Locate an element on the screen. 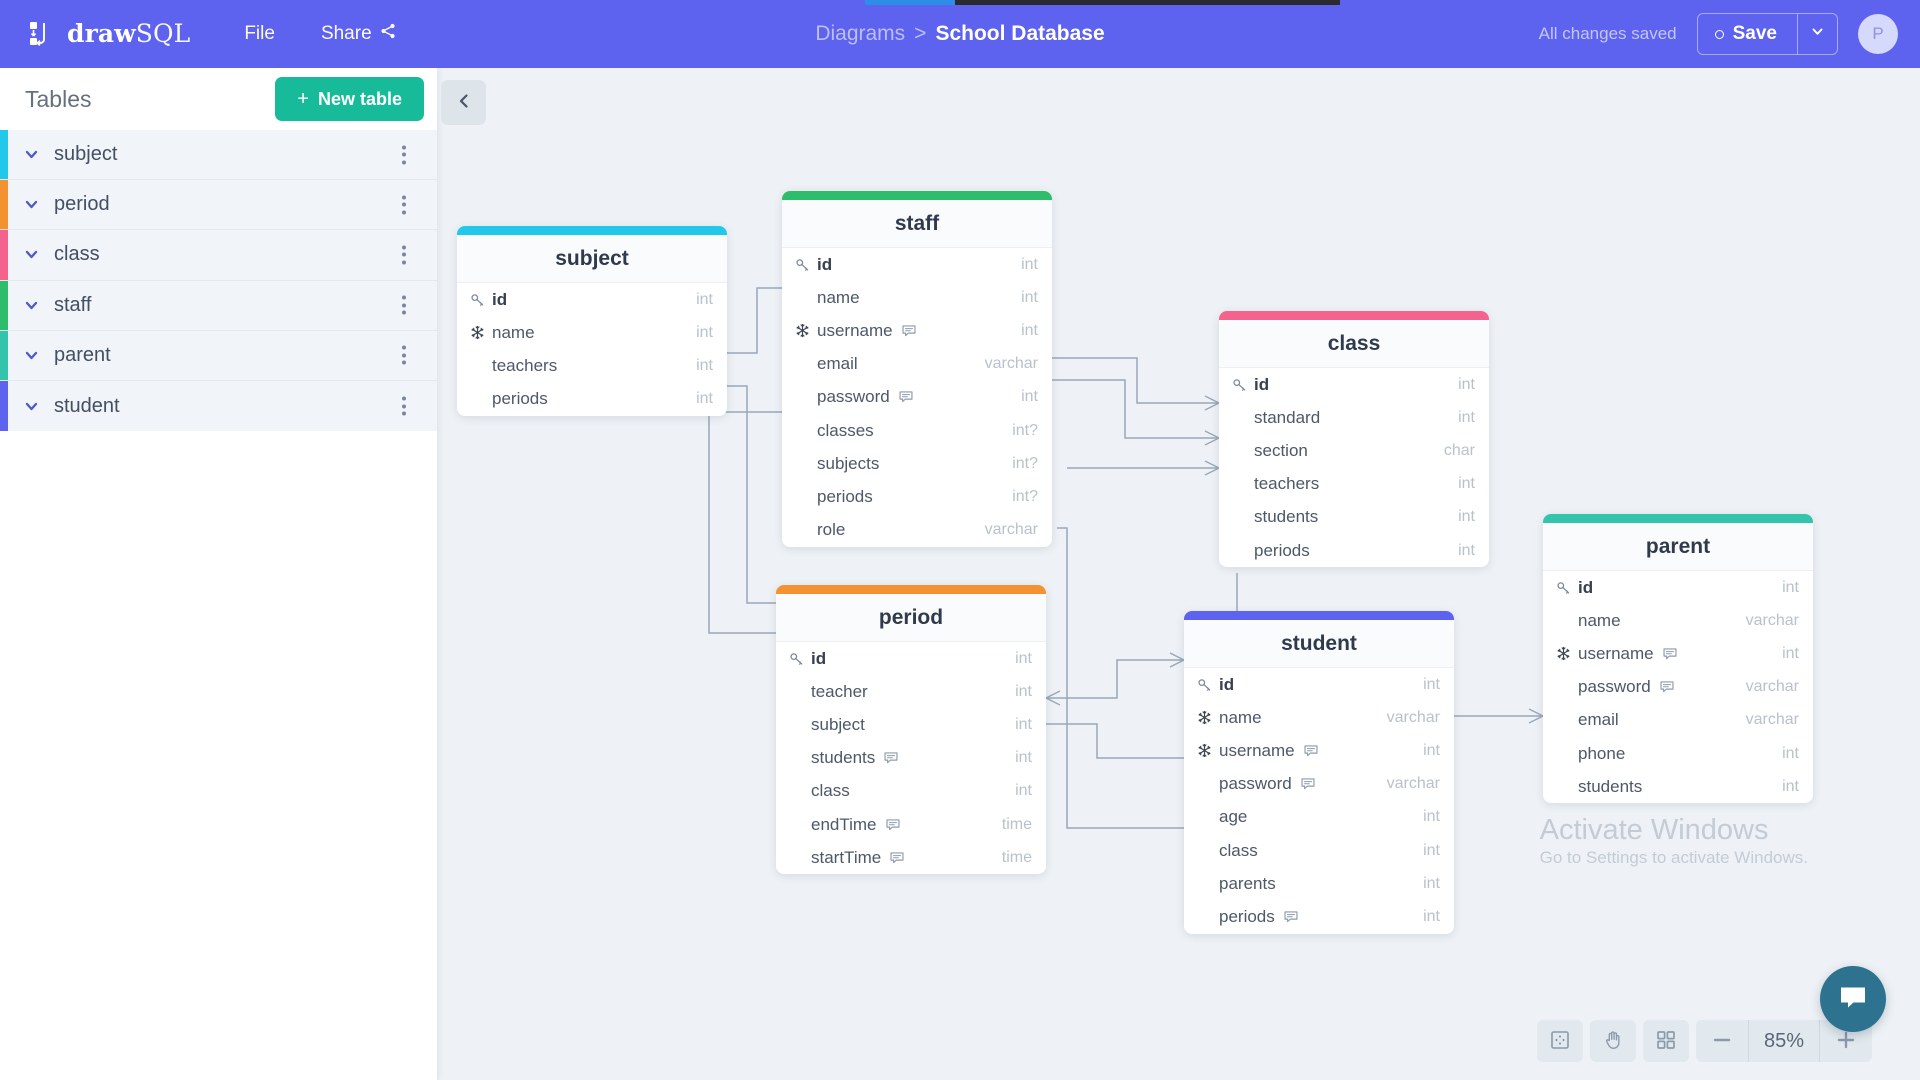 The image size is (1920, 1080). app-logo: drawSQL is located at coordinates (108, 34).